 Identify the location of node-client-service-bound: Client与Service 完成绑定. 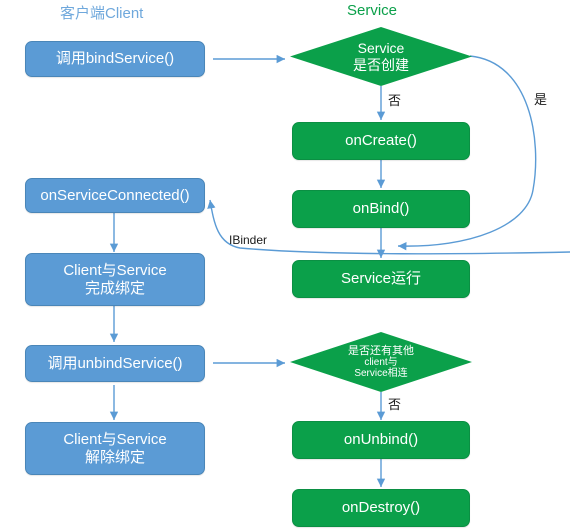
(115, 279).